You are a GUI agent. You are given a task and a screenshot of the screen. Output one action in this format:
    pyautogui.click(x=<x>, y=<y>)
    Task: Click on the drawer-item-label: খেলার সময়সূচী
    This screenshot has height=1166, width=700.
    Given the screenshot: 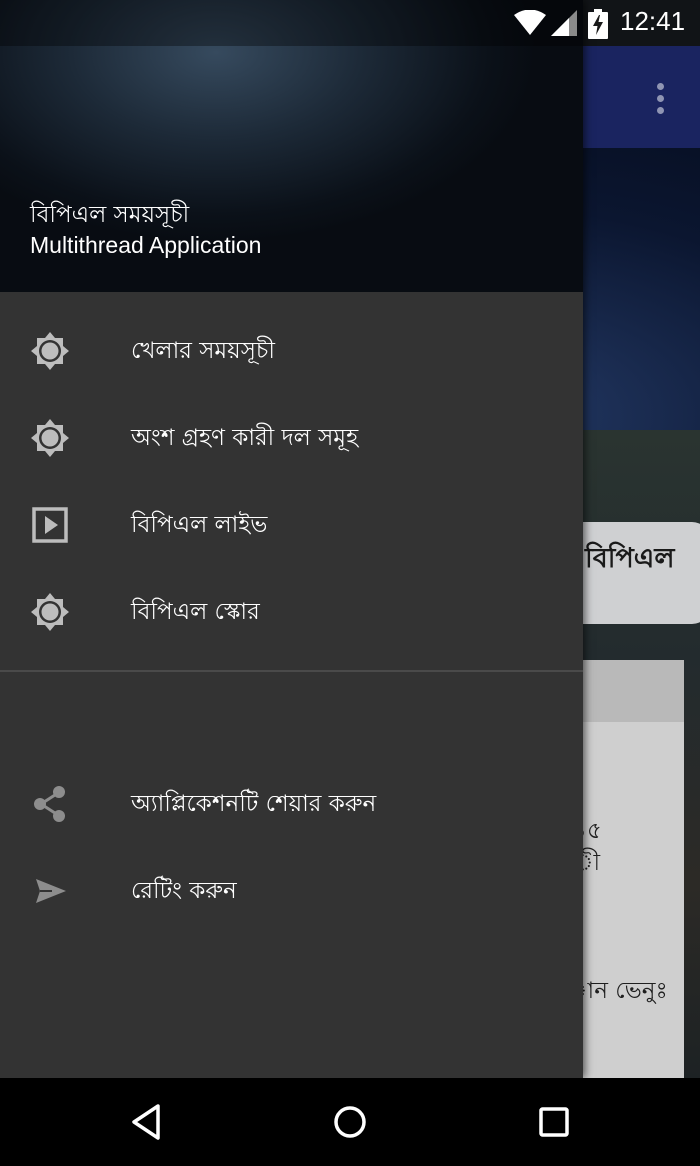 What is the action you would take?
    pyautogui.click(x=203, y=351)
    